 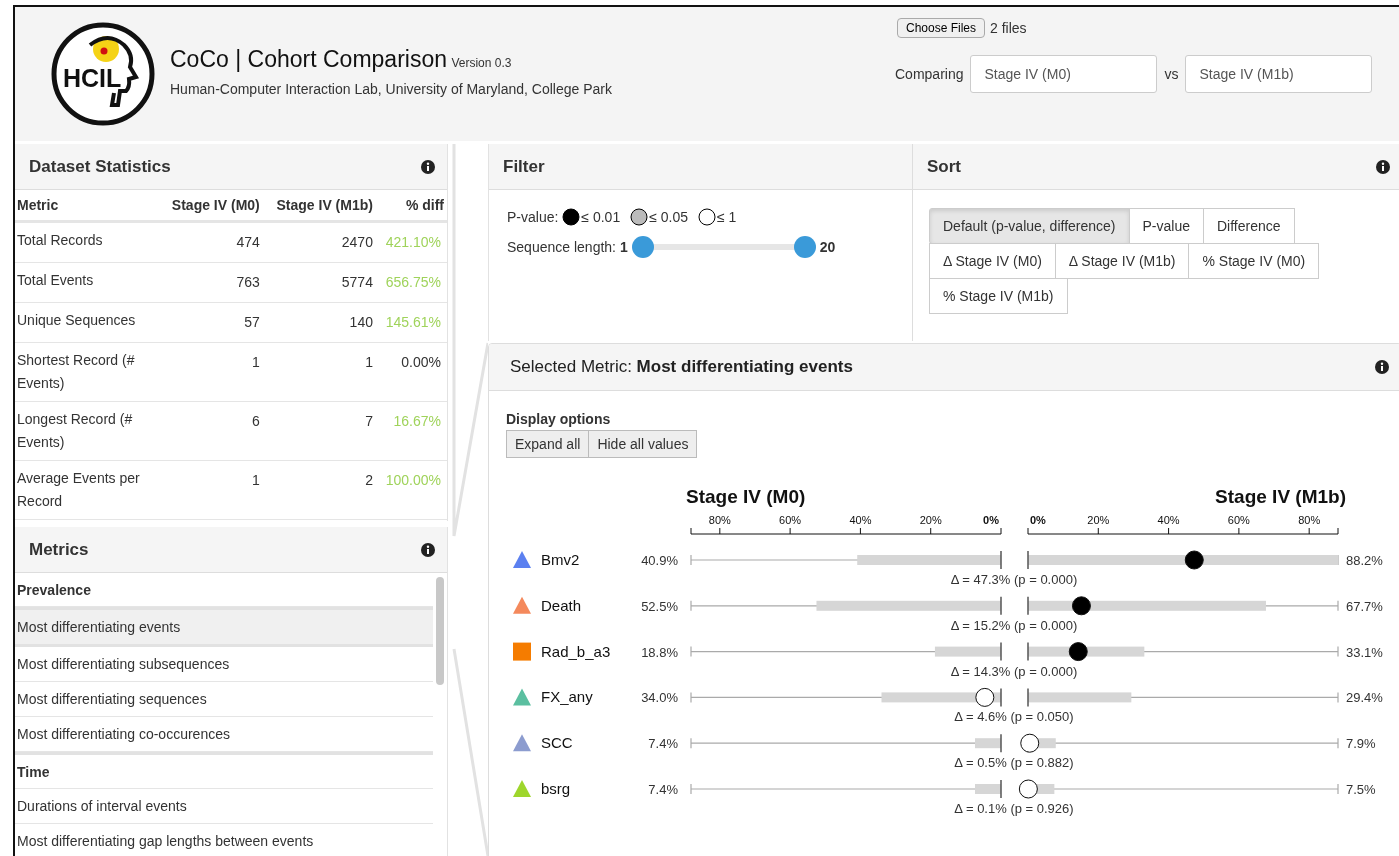 I want to click on sort-option: Difference, so click(x=1248, y=226).